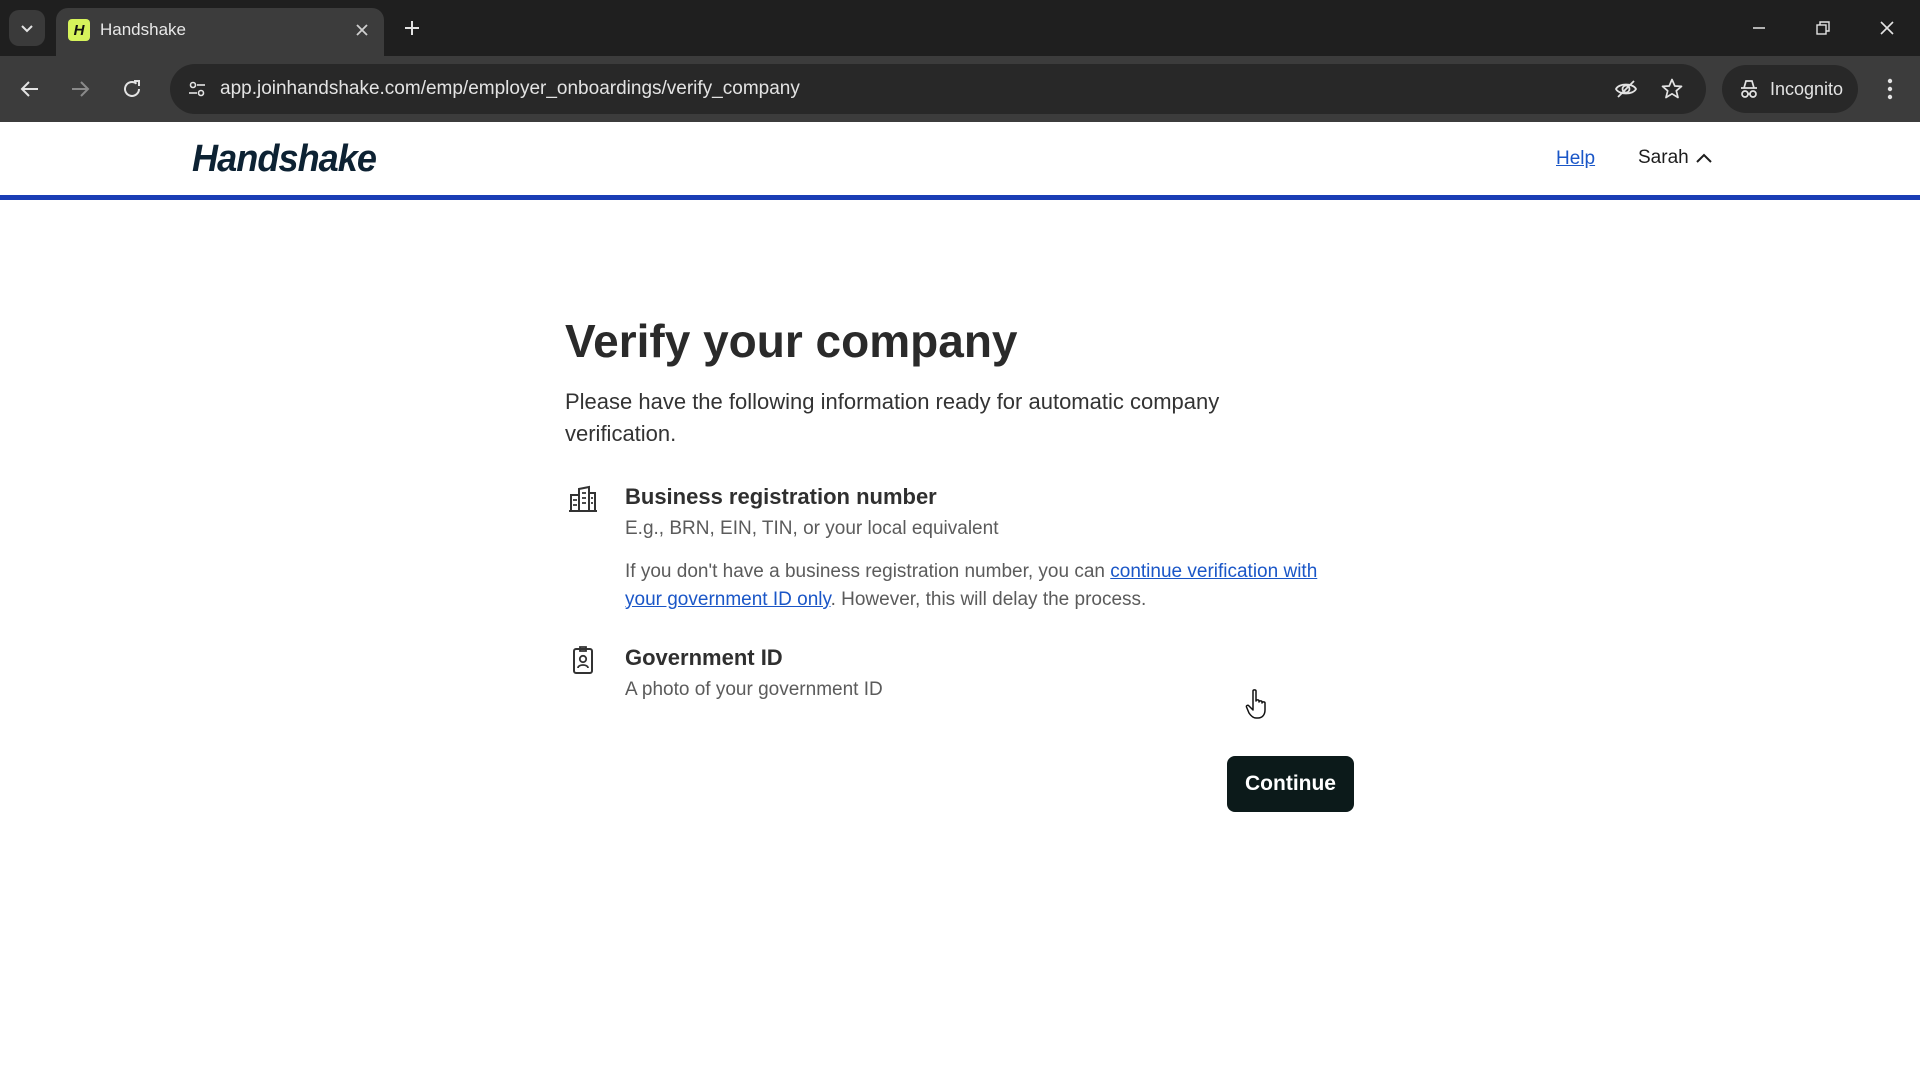 The height and width of the screenshot is (1080, 1920). I want to click on arrow-right-icon, so click(81, 89).